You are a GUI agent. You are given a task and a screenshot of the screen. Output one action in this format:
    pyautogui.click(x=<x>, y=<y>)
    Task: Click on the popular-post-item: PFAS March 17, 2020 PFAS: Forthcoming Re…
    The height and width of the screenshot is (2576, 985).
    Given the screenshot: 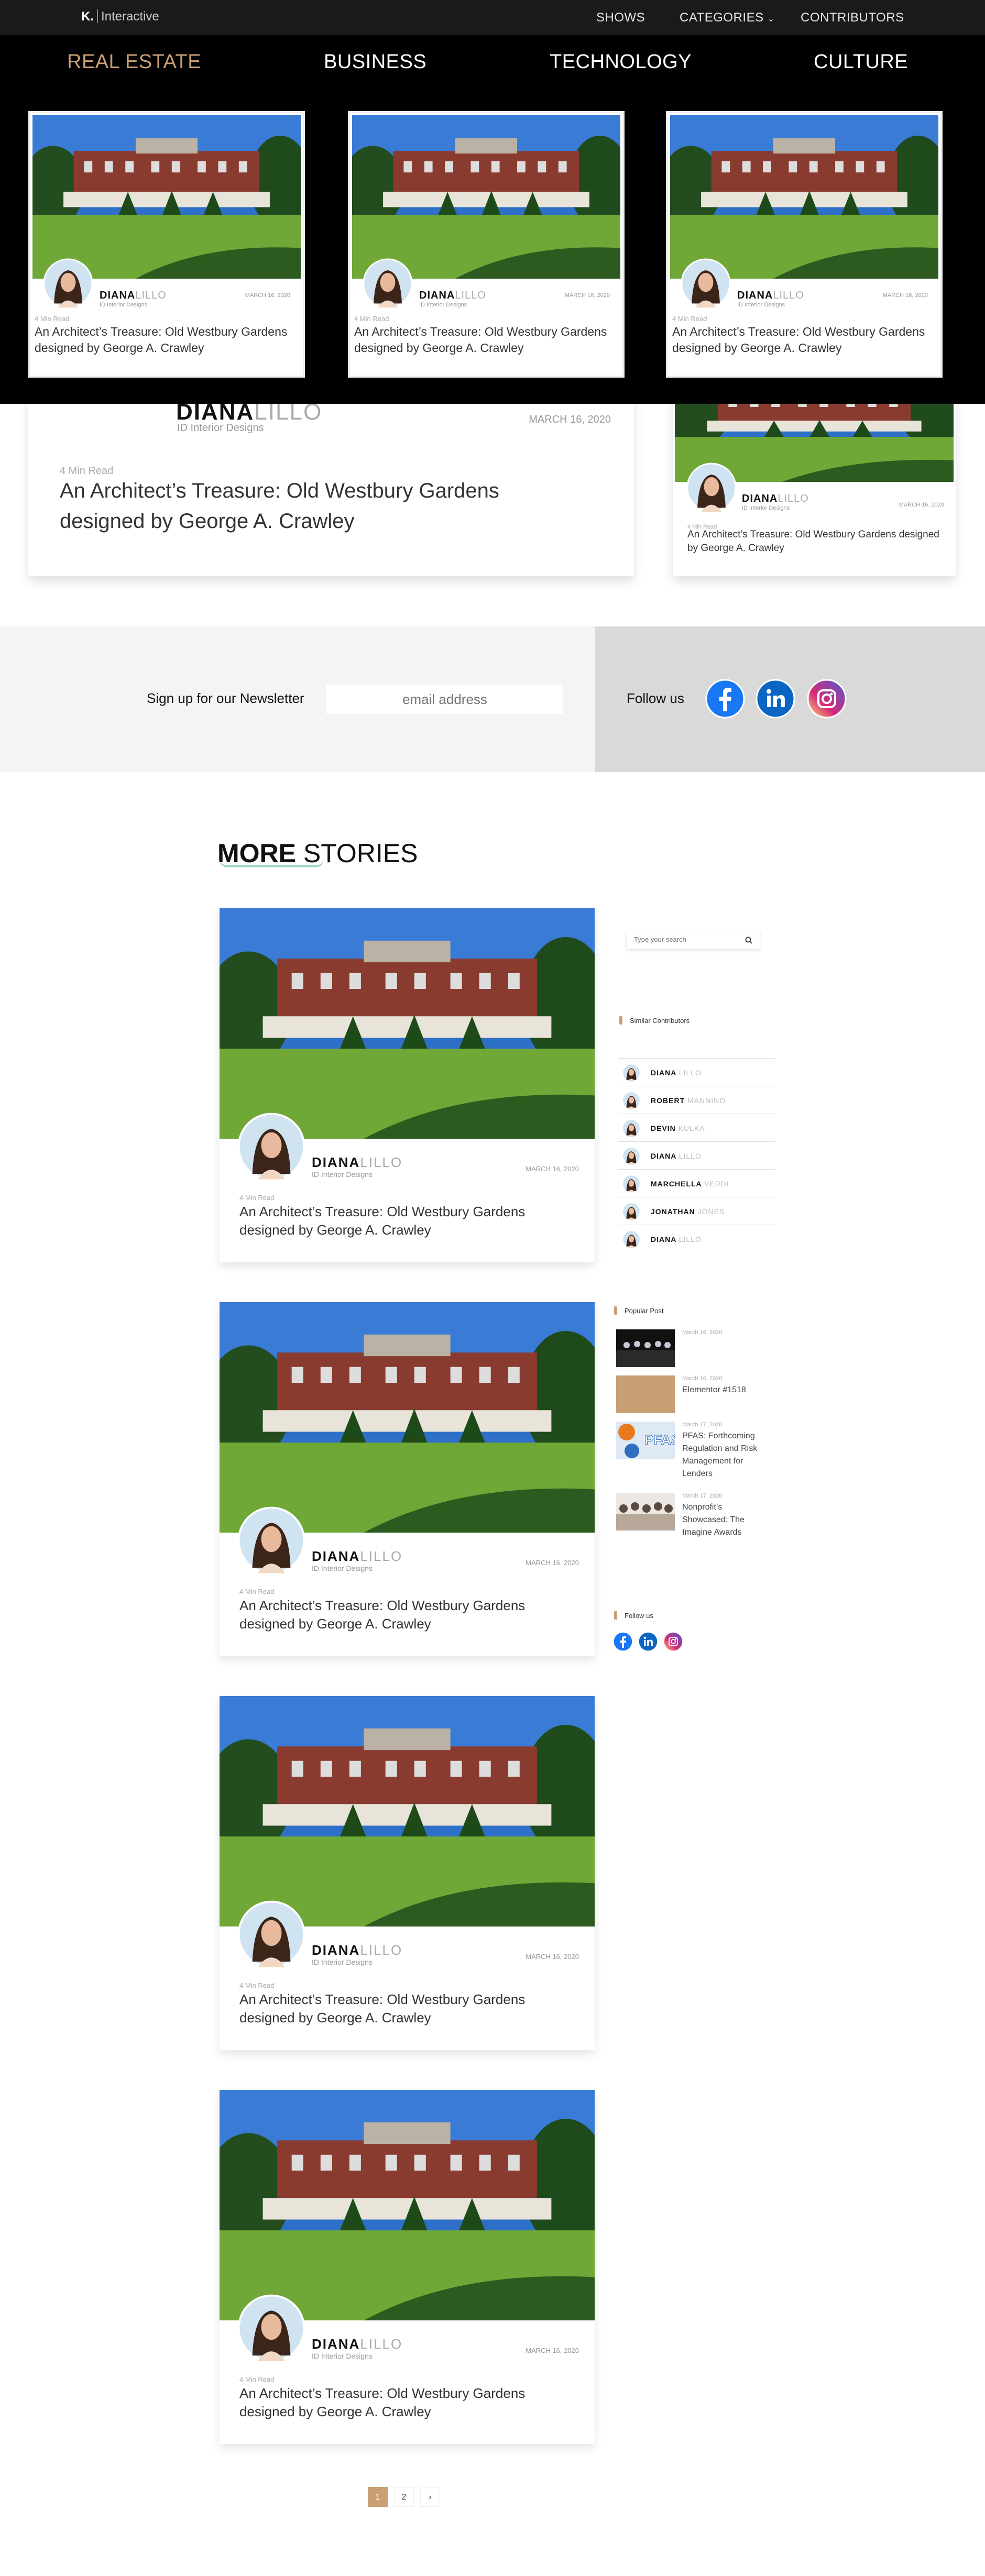 What is the action you would take?
    pyautogui.click(x=692, y=1450)
    